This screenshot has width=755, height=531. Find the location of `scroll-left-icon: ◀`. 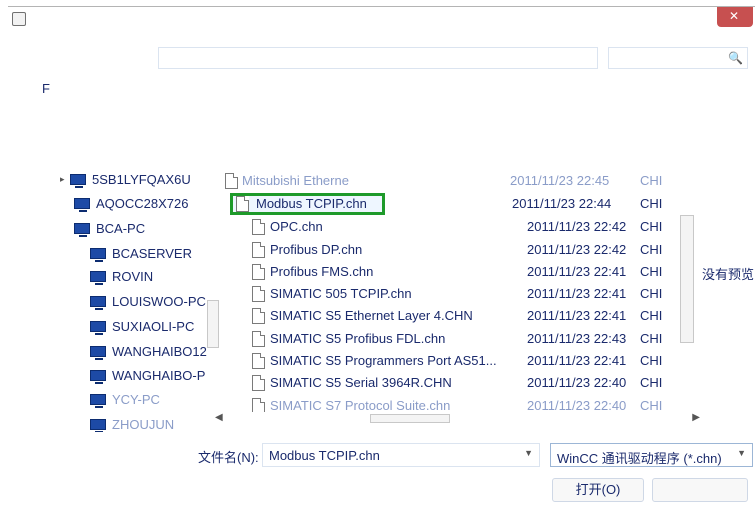

scroll-left-icon: ◀ is located at coordinates (219, 417).